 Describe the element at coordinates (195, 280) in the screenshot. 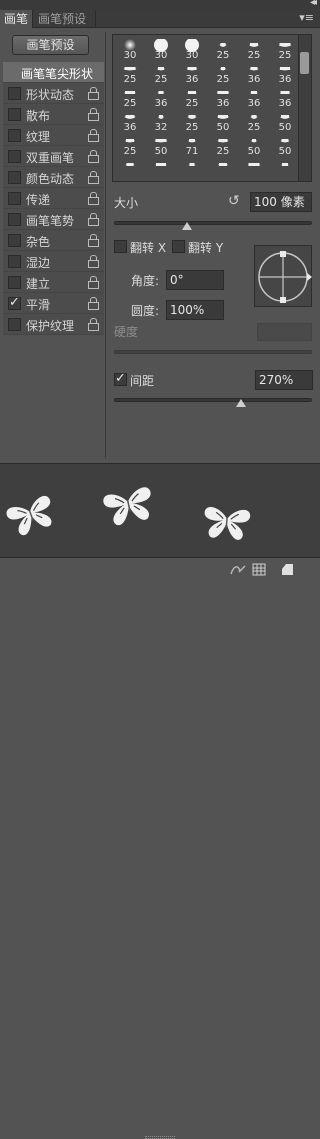

I see `angle-field: 0°` at that location.